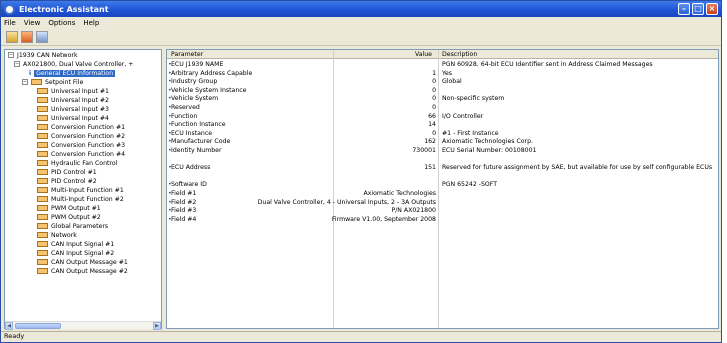 Image resolution: width=727 pixels, height=343 pixels. Describe the element at coordinates (73, 91) in the screenshot. I see `tree-node-setpoint-item: Universal Input #1` at that location.